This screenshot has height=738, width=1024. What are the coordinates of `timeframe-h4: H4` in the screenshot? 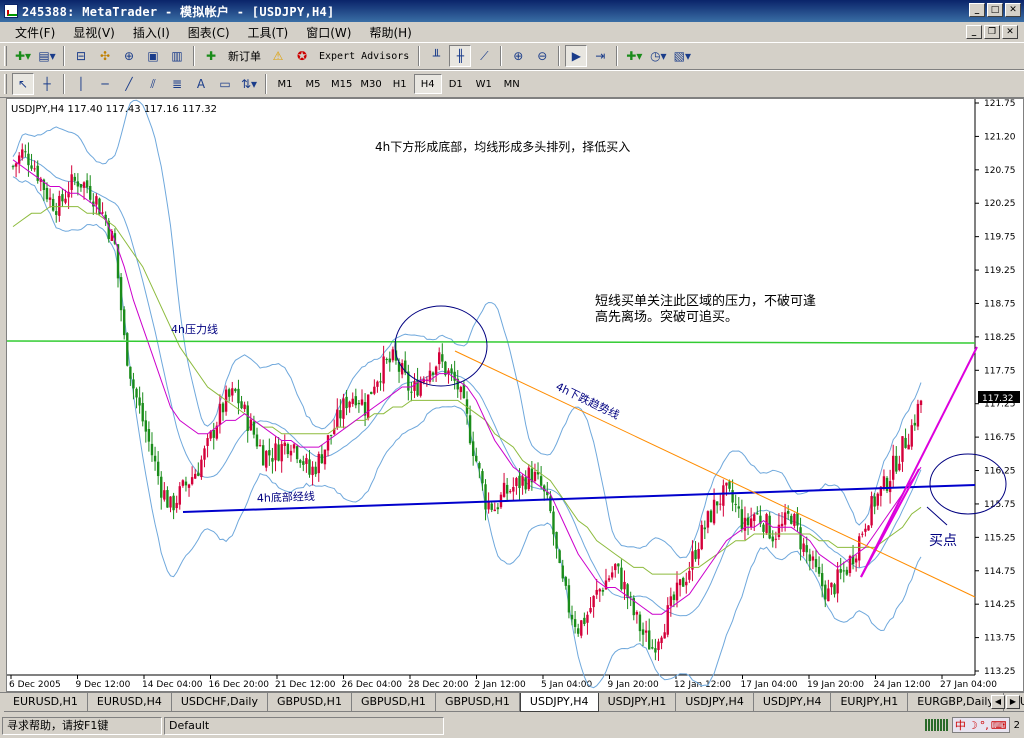 It's located at (427, 84).